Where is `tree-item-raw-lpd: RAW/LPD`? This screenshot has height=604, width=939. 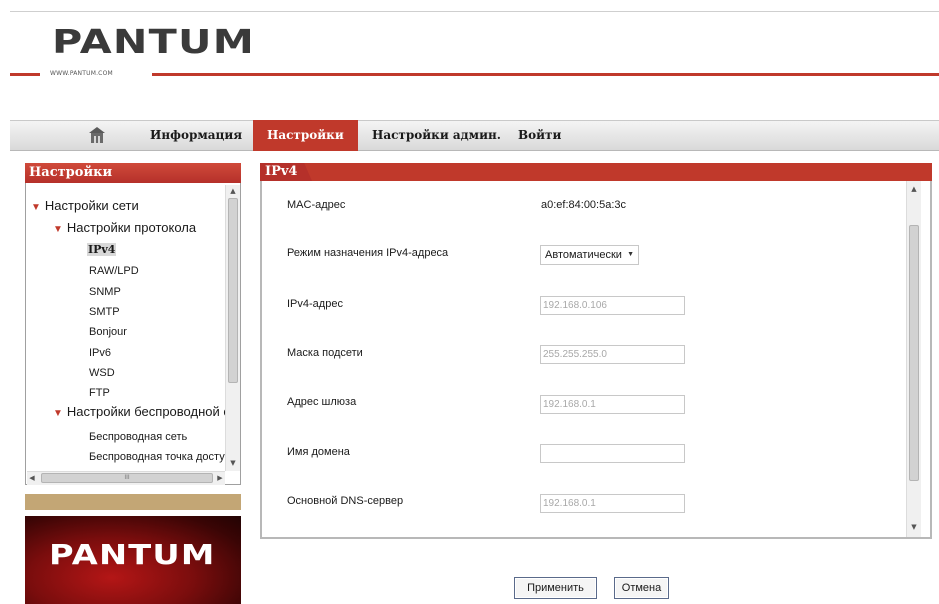 tree-item-raw-lpd: RAW/LPD is located at coordinates (114, 271).